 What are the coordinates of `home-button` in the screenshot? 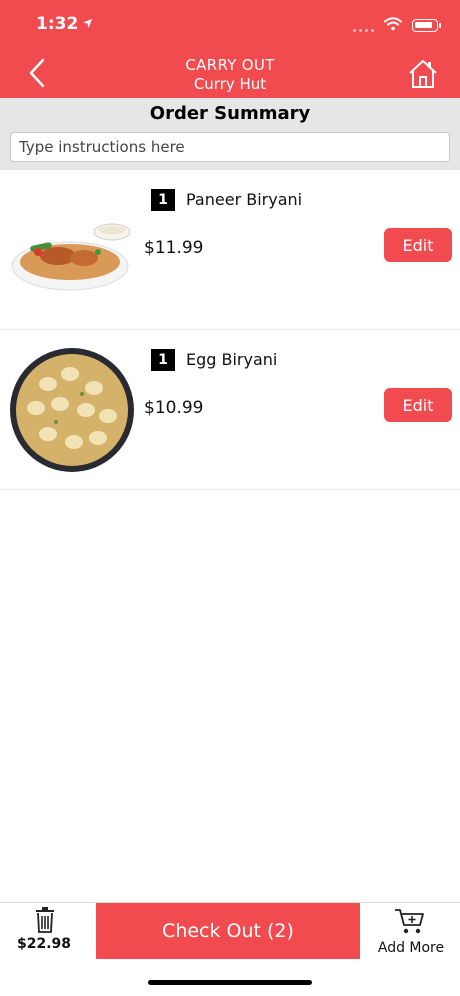 It's located at (423, 74).